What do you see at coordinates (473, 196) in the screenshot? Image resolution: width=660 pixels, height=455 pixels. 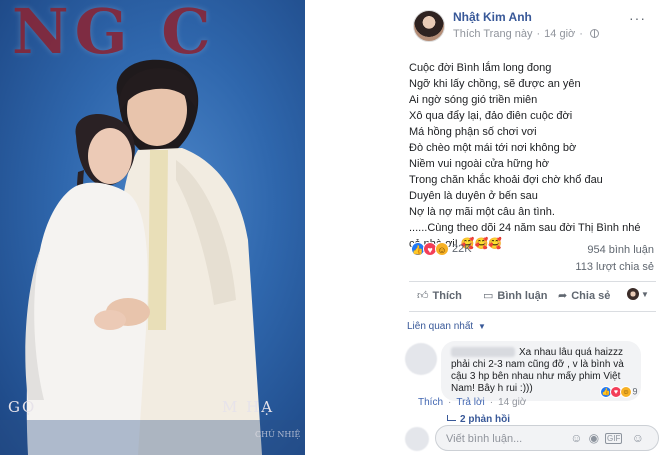 I see `post-line: Duyên là duyên ở bến sau` at bounding box center [473, 196].